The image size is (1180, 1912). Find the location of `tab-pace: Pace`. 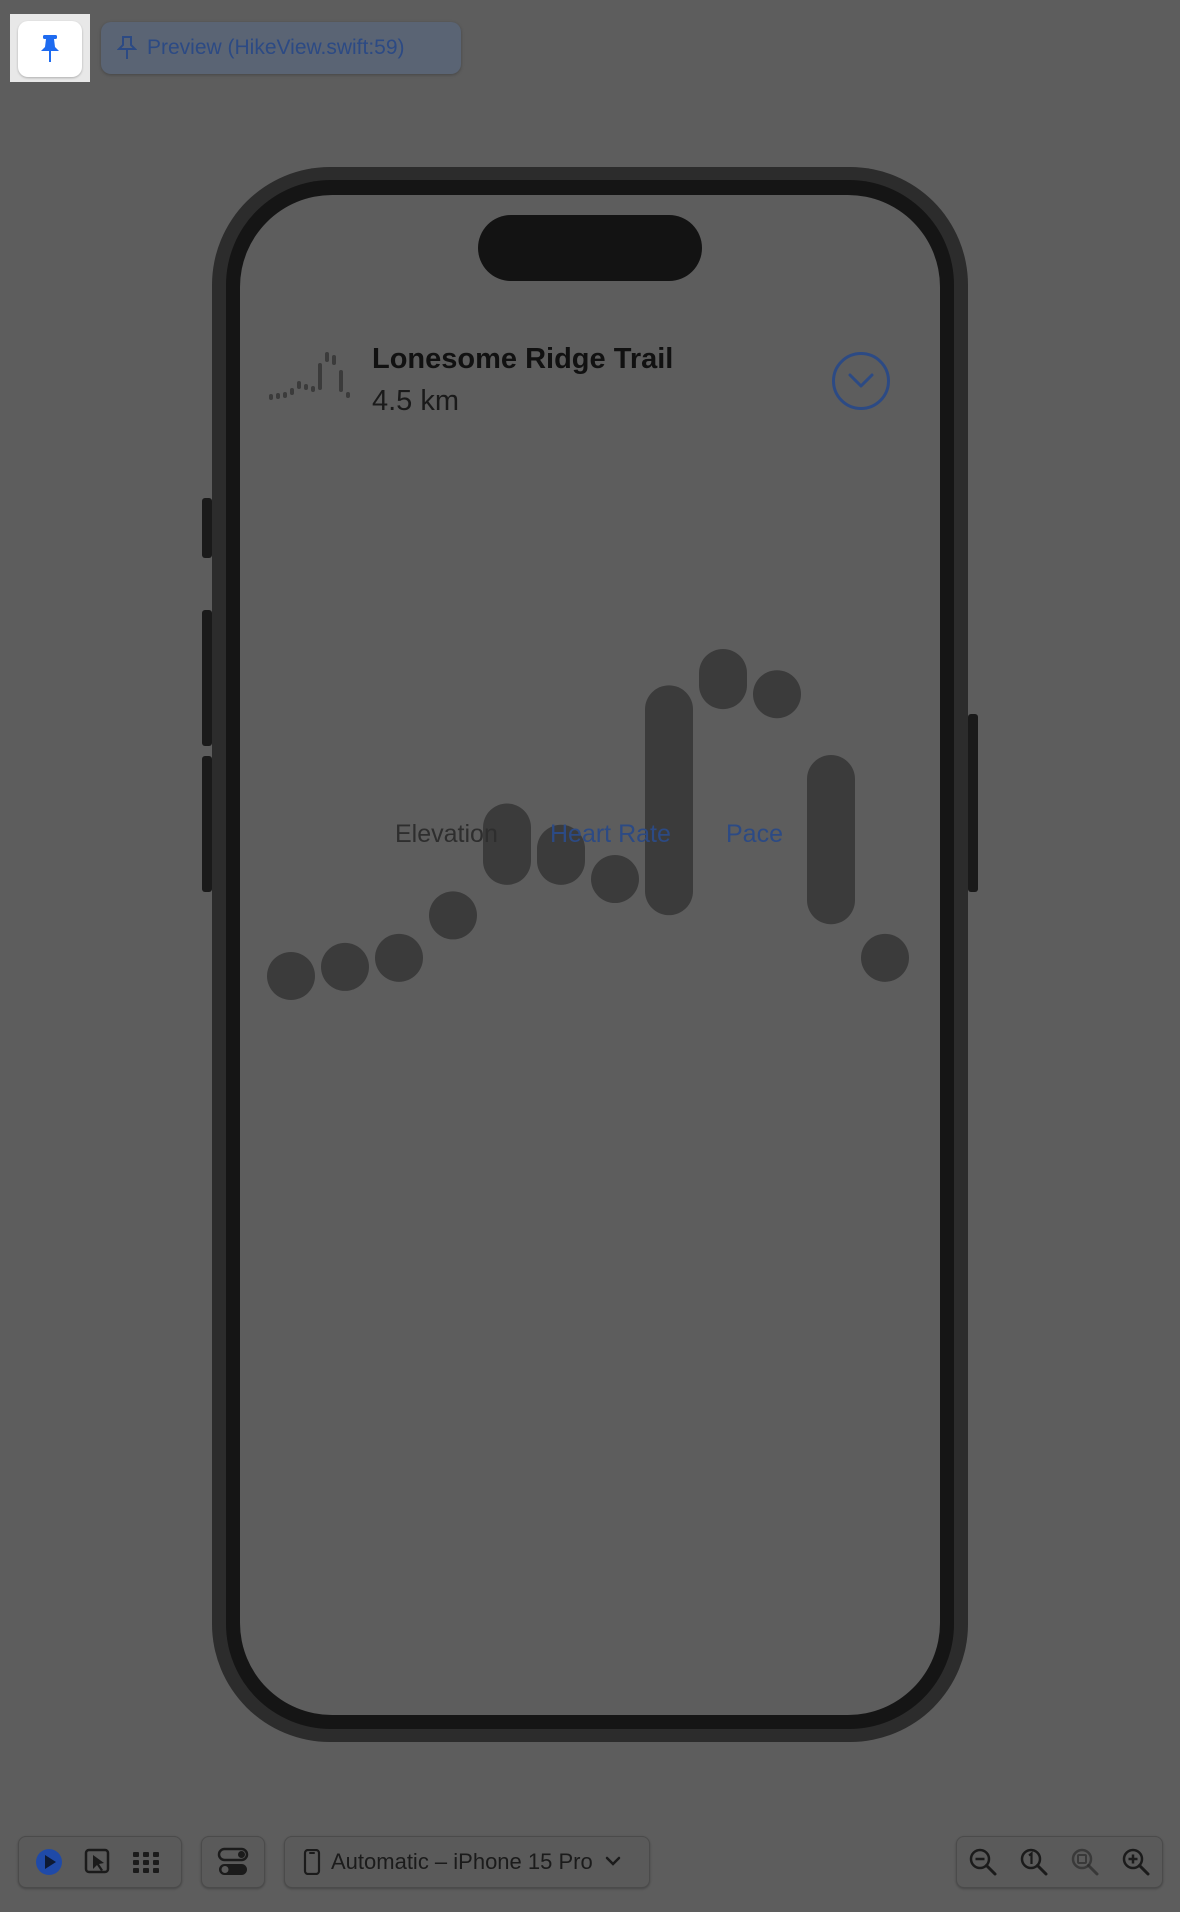

tab-pace: Pace is located at coordinates (754, 834).